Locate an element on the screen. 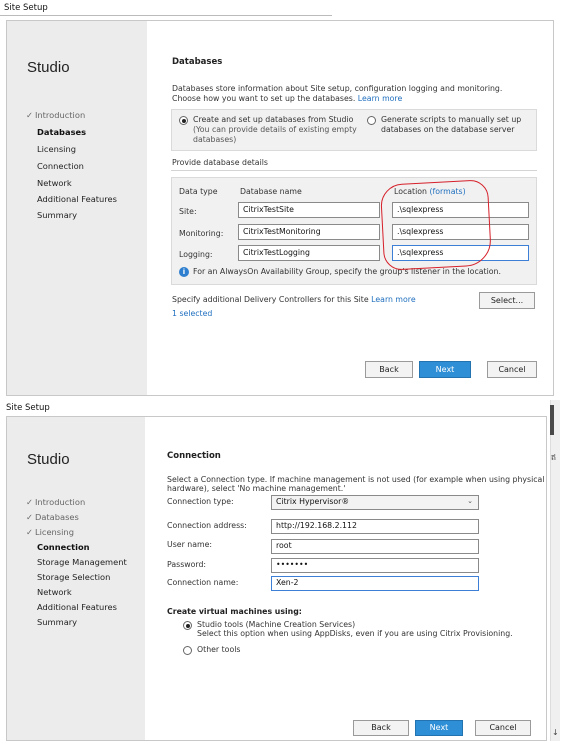 Image resolution: width=564 pixels, height=741 pixels. monitoring-db-name-input: CitrixTestMonitoring is located at coordinates (309, 232).